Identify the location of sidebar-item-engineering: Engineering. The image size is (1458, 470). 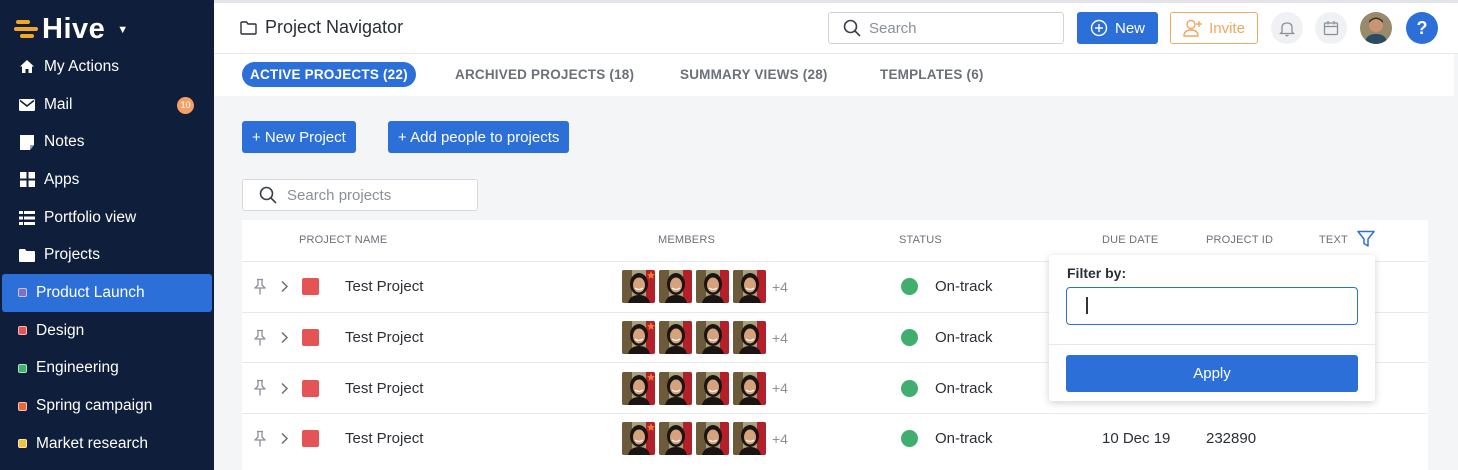
(107, 369).